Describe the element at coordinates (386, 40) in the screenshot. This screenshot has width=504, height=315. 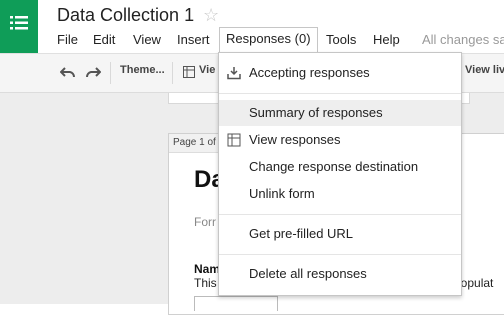
I see `menu-help: Help` at that location.